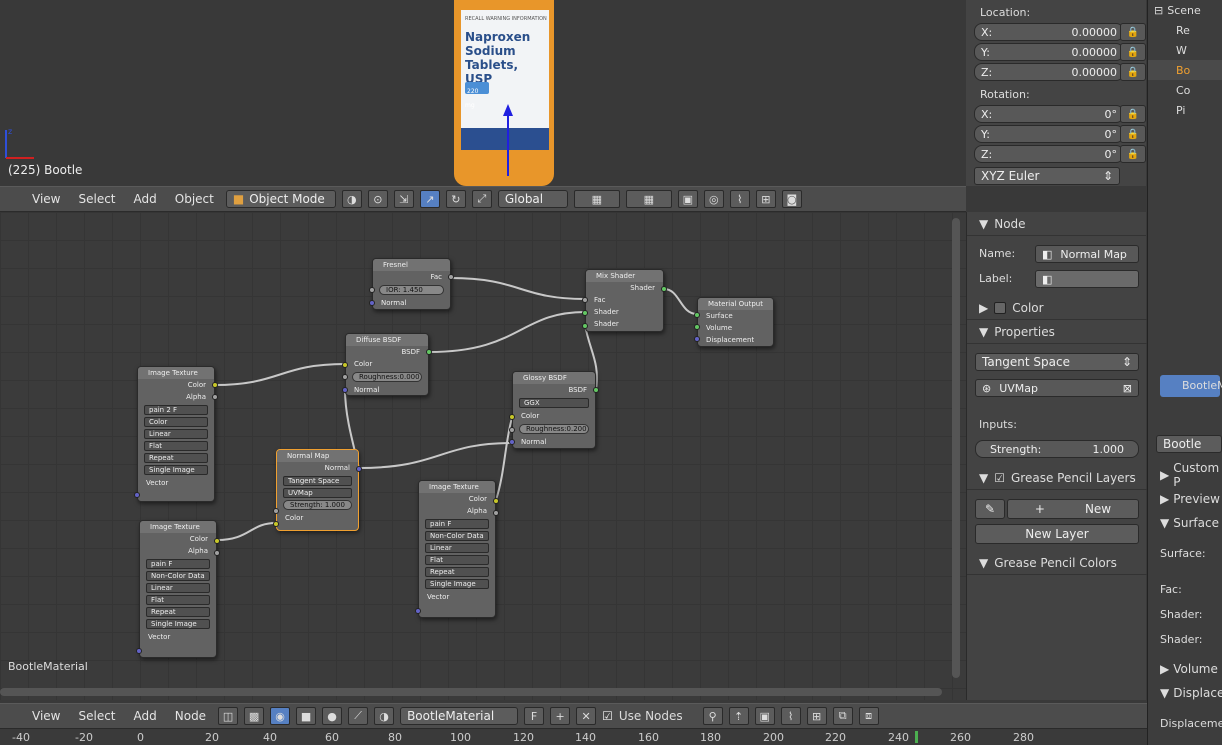 This screenshot has height=745, width=1222. I want to click on color-checkbox, so click(1000, 307).